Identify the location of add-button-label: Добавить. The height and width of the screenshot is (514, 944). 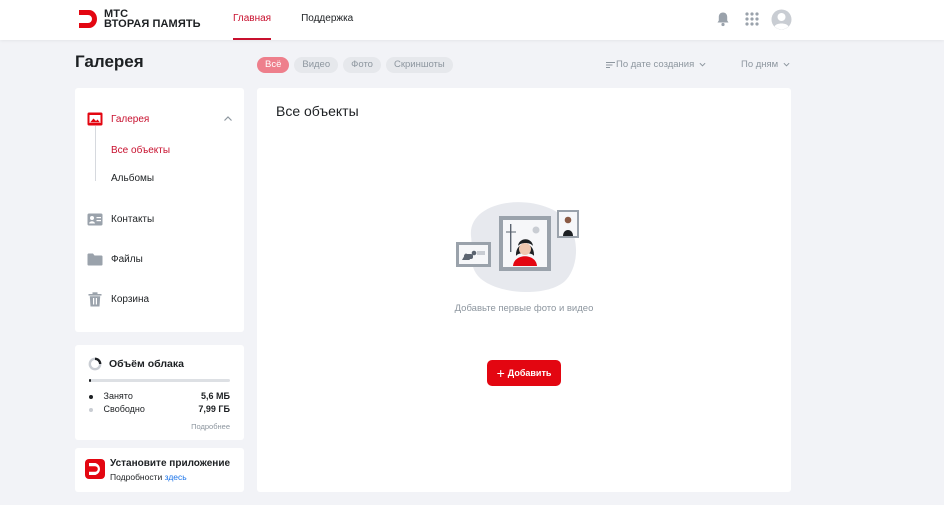
(529, 373).